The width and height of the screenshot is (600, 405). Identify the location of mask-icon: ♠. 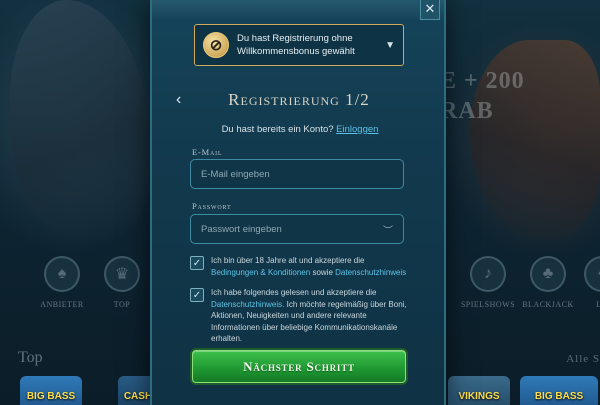
(62, 274).